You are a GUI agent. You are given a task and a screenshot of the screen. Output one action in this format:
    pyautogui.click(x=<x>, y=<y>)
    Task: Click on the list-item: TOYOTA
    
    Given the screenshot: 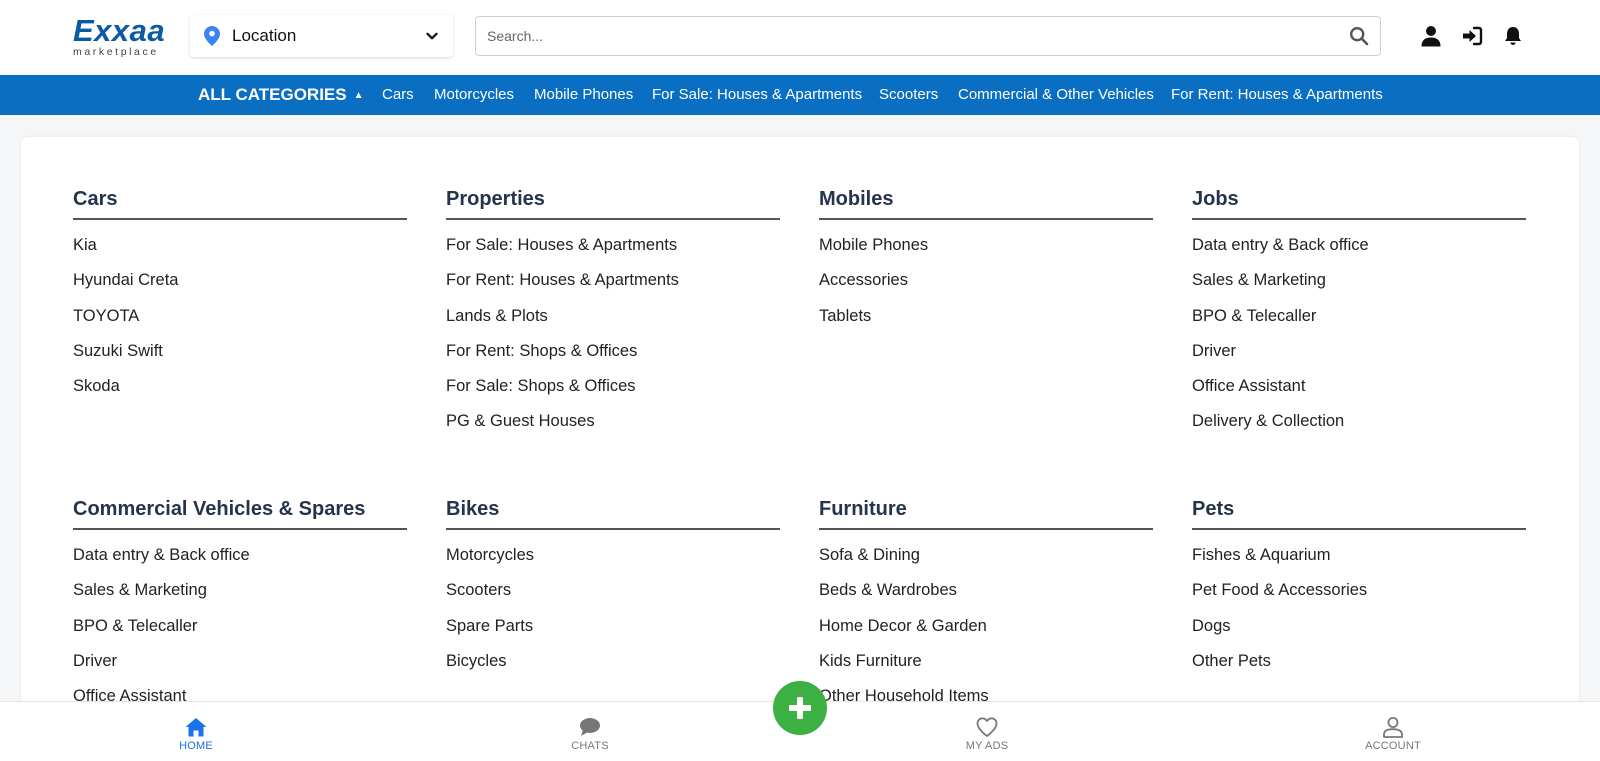 What is the action you would take?
    pyautogui.click(x=240, y=316)
    